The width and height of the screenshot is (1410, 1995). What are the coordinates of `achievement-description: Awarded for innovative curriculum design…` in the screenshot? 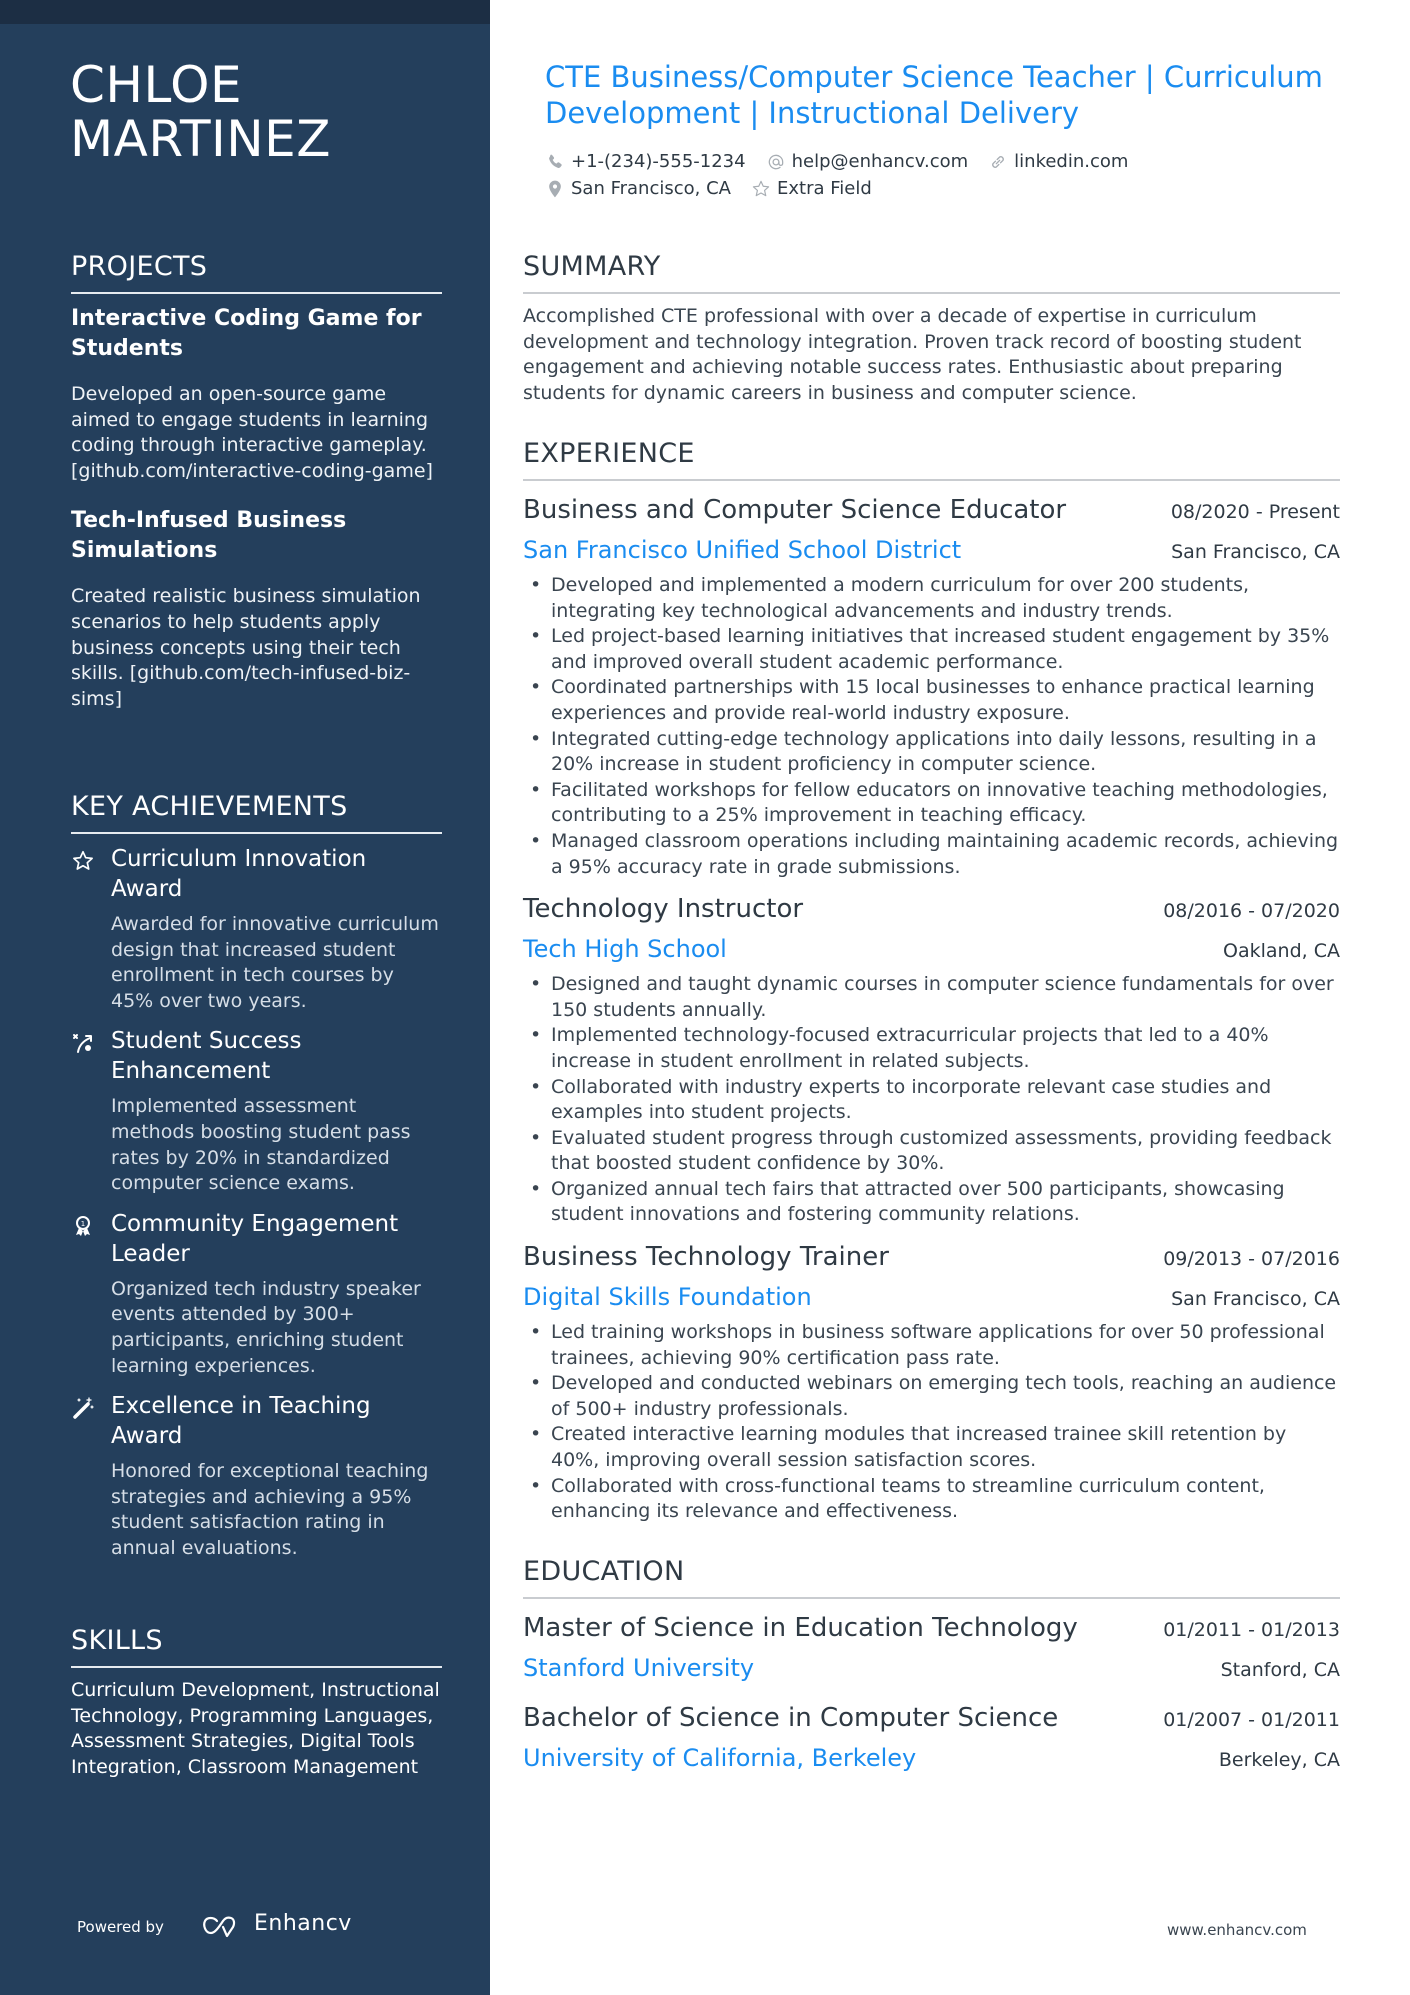 It's located at (275, 962).